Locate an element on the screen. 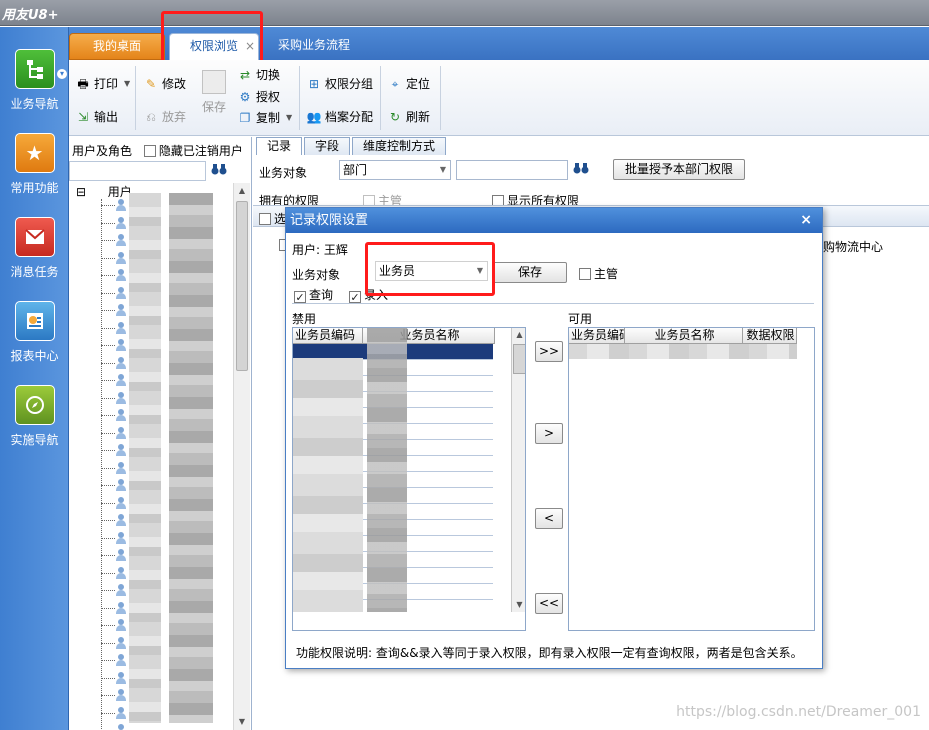 The image size is (929, 730). column-header-data-permission: 数据权限 is located at coordinates (770, 336).